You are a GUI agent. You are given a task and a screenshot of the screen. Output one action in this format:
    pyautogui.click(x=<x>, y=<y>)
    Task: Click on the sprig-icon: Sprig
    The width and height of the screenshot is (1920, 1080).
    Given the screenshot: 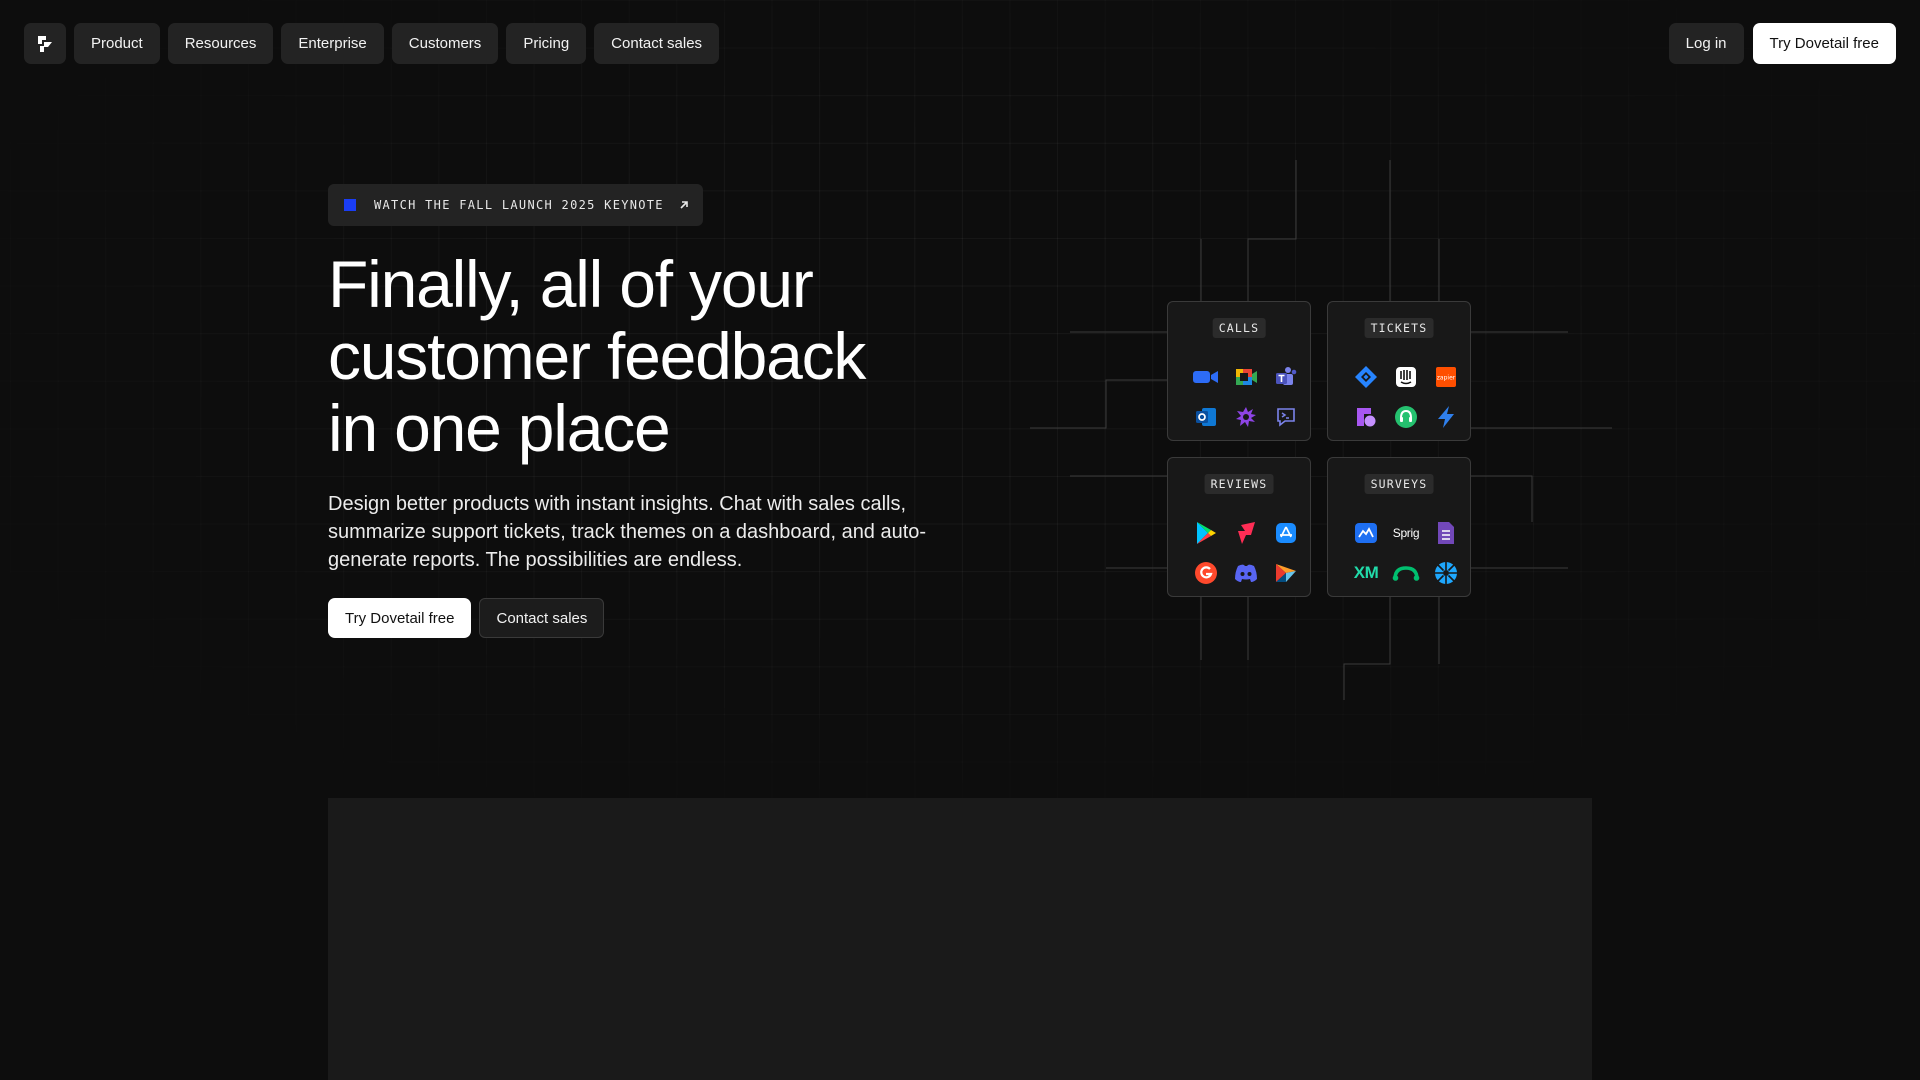 What is the action you would take?
    pyautogui.click(x=1406, y=533)
    